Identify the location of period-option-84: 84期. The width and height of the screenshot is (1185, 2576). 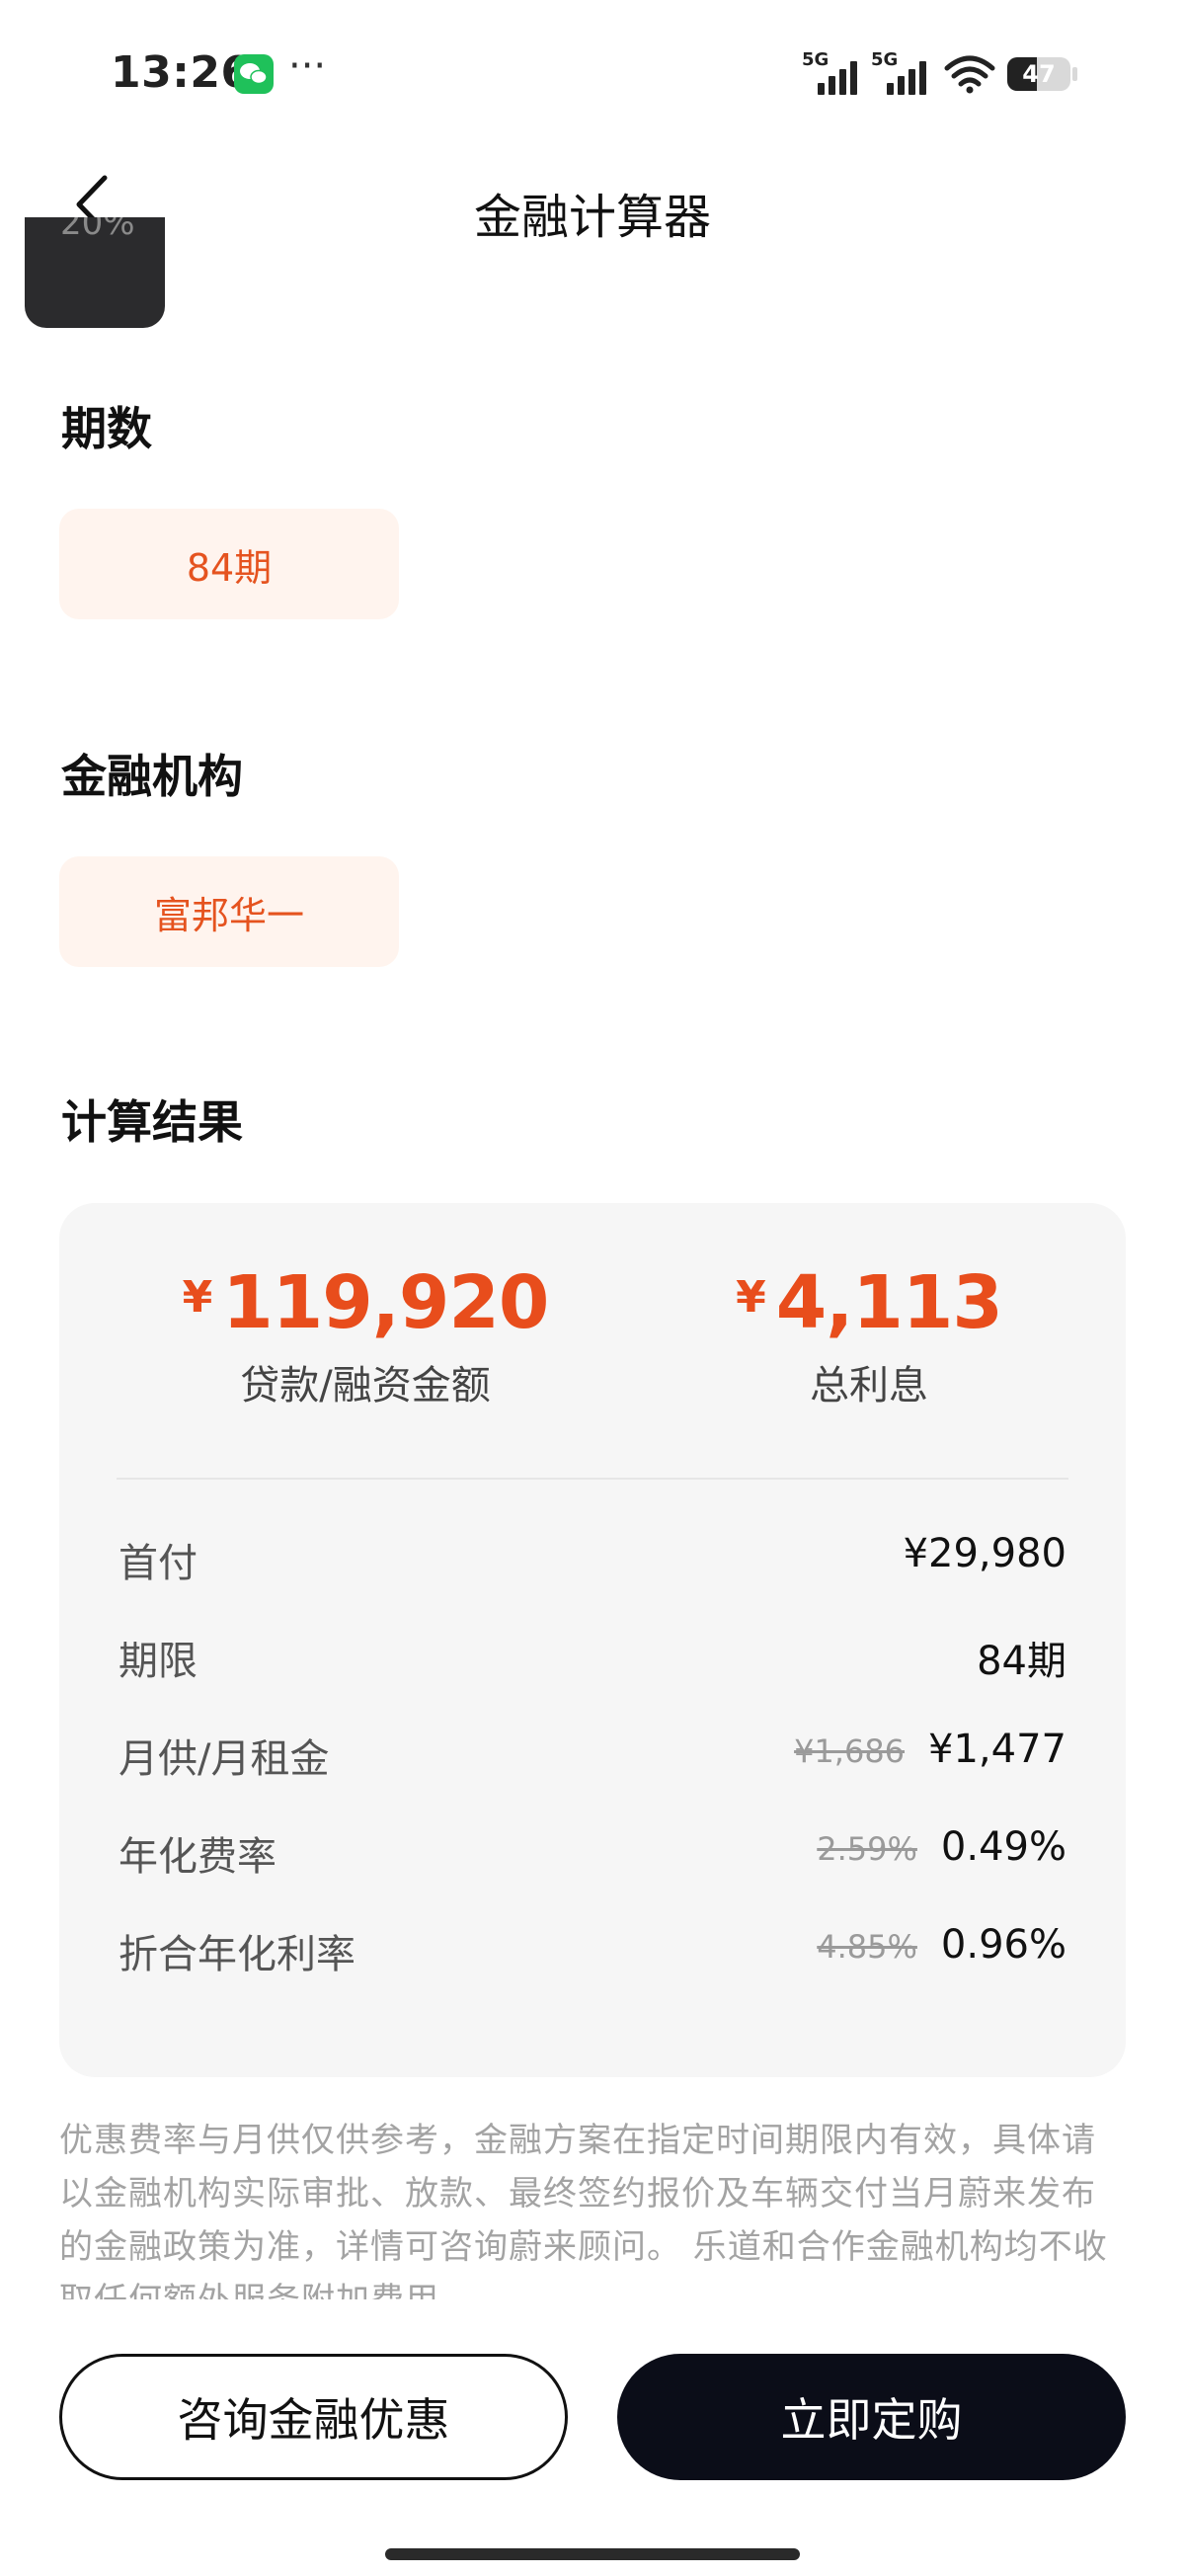
(229, 564).